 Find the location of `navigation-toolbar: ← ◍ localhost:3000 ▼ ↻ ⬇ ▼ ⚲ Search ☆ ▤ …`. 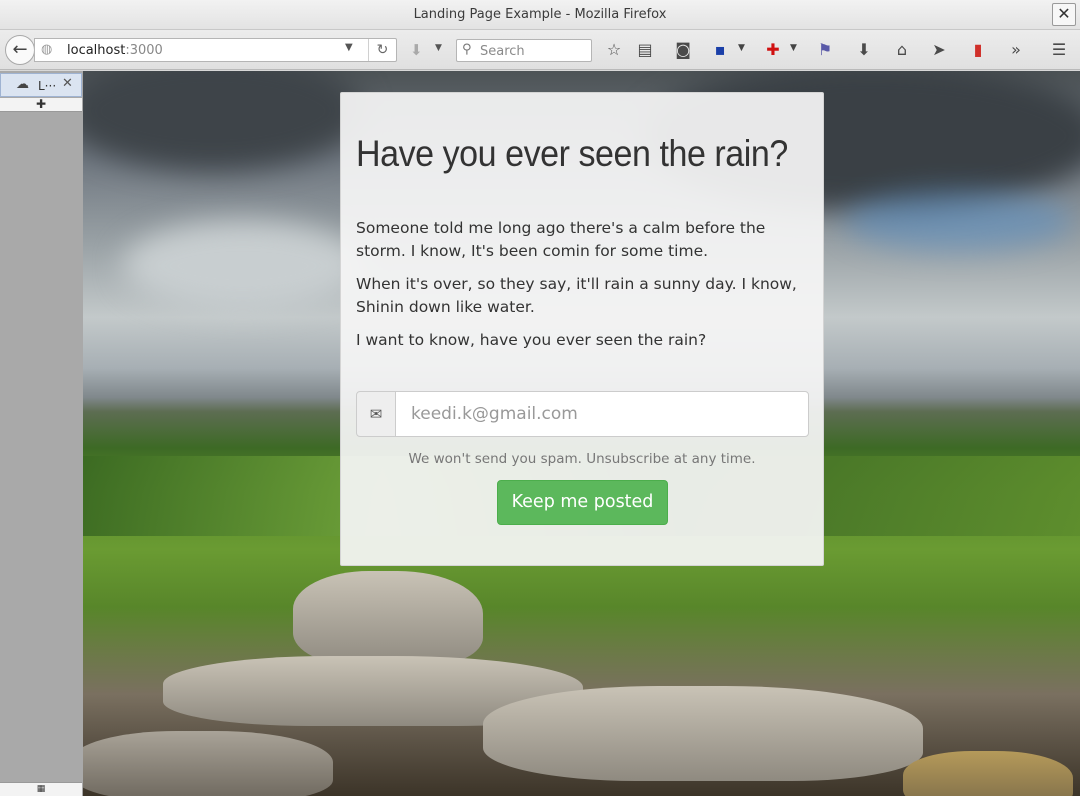

navigation-toolbar: ← ◍ localhost:3000 ▼ ↻ ⬇ ▼ ⚲ Search ☆ ▤ … is located at coordinates (540, 50).